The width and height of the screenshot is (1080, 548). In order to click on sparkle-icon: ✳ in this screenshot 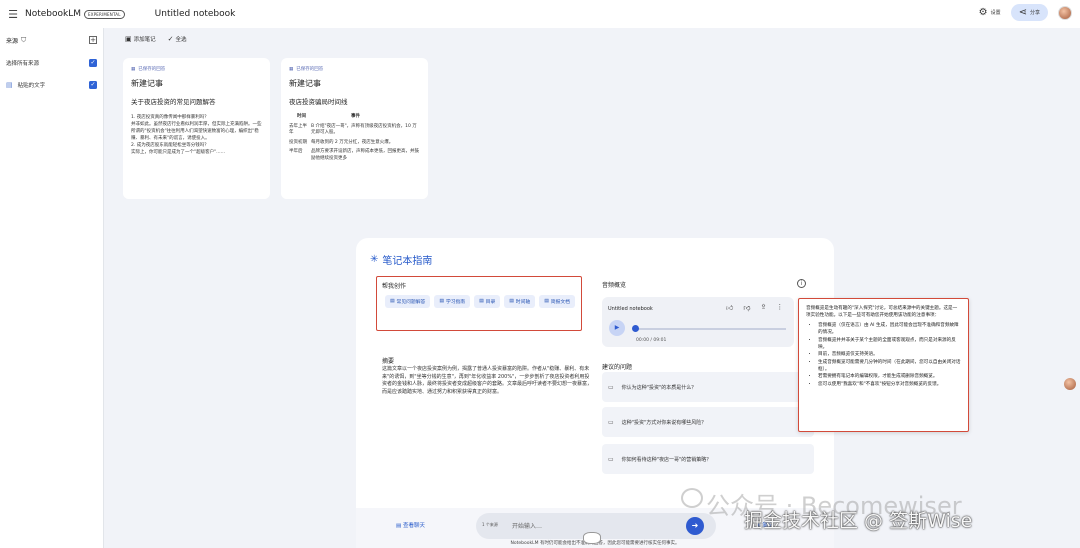, I will do `click(374, 259)`.